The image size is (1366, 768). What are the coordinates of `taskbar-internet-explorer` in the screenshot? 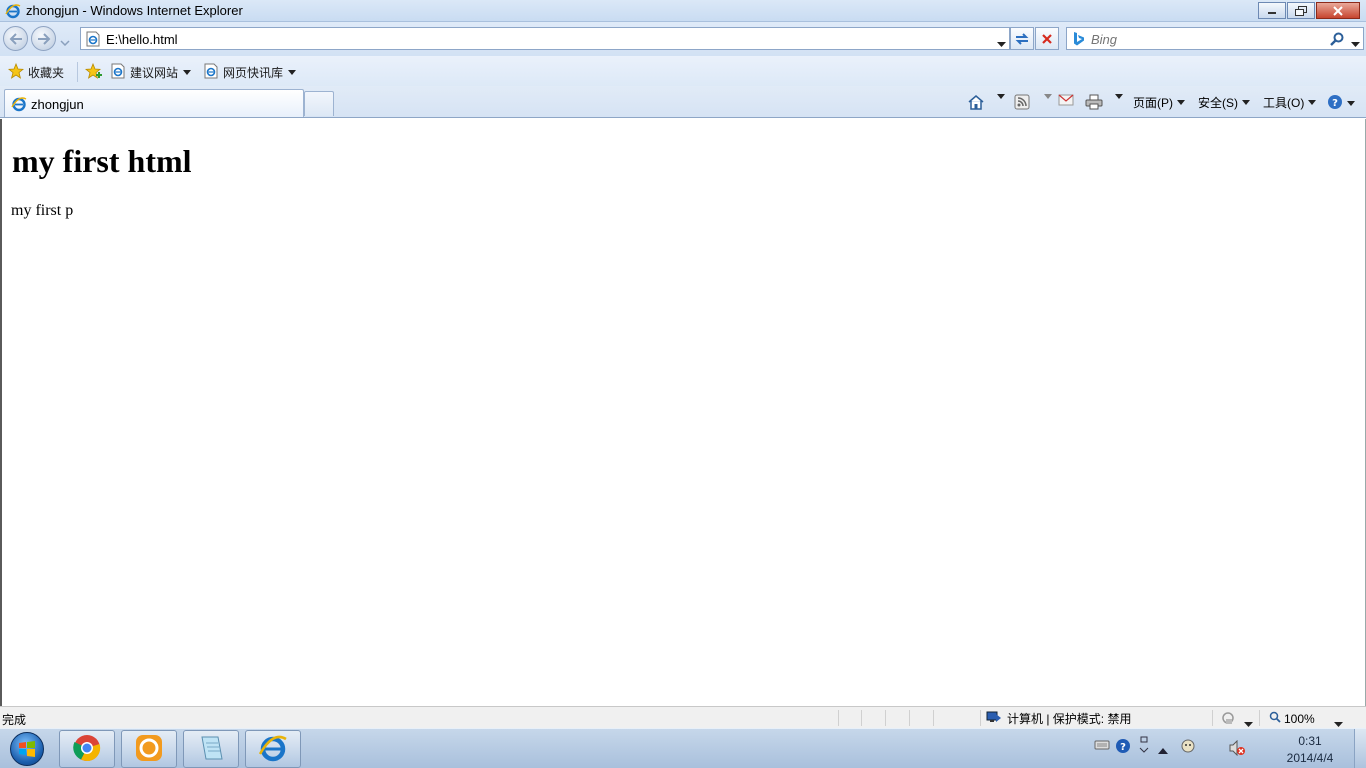 It's located at (273, 749).